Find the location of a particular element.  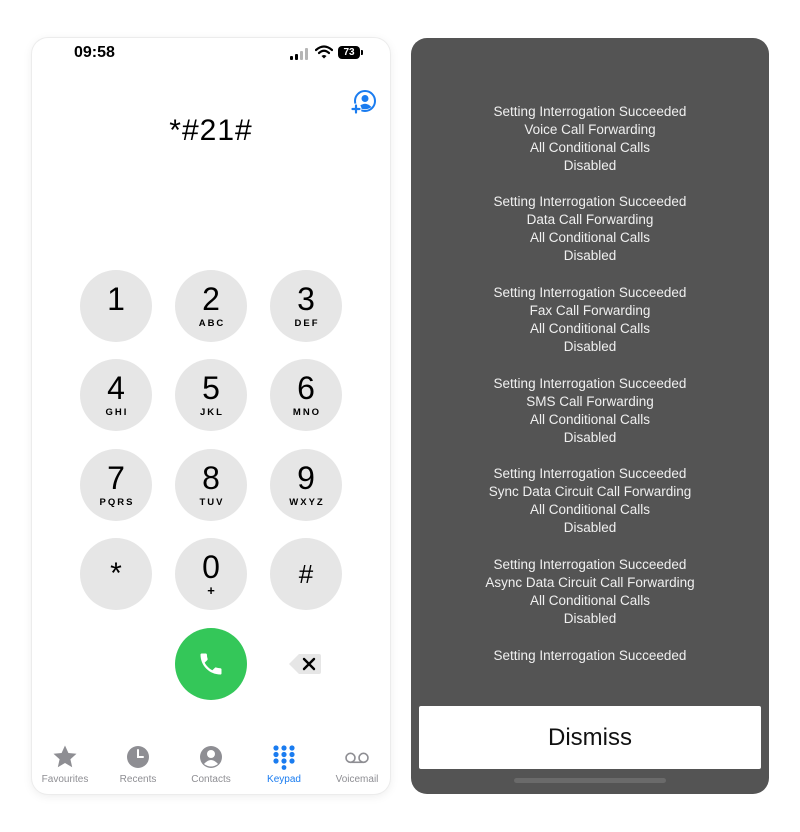

key-6: 6 MNO is located at coordinates (306, 395).